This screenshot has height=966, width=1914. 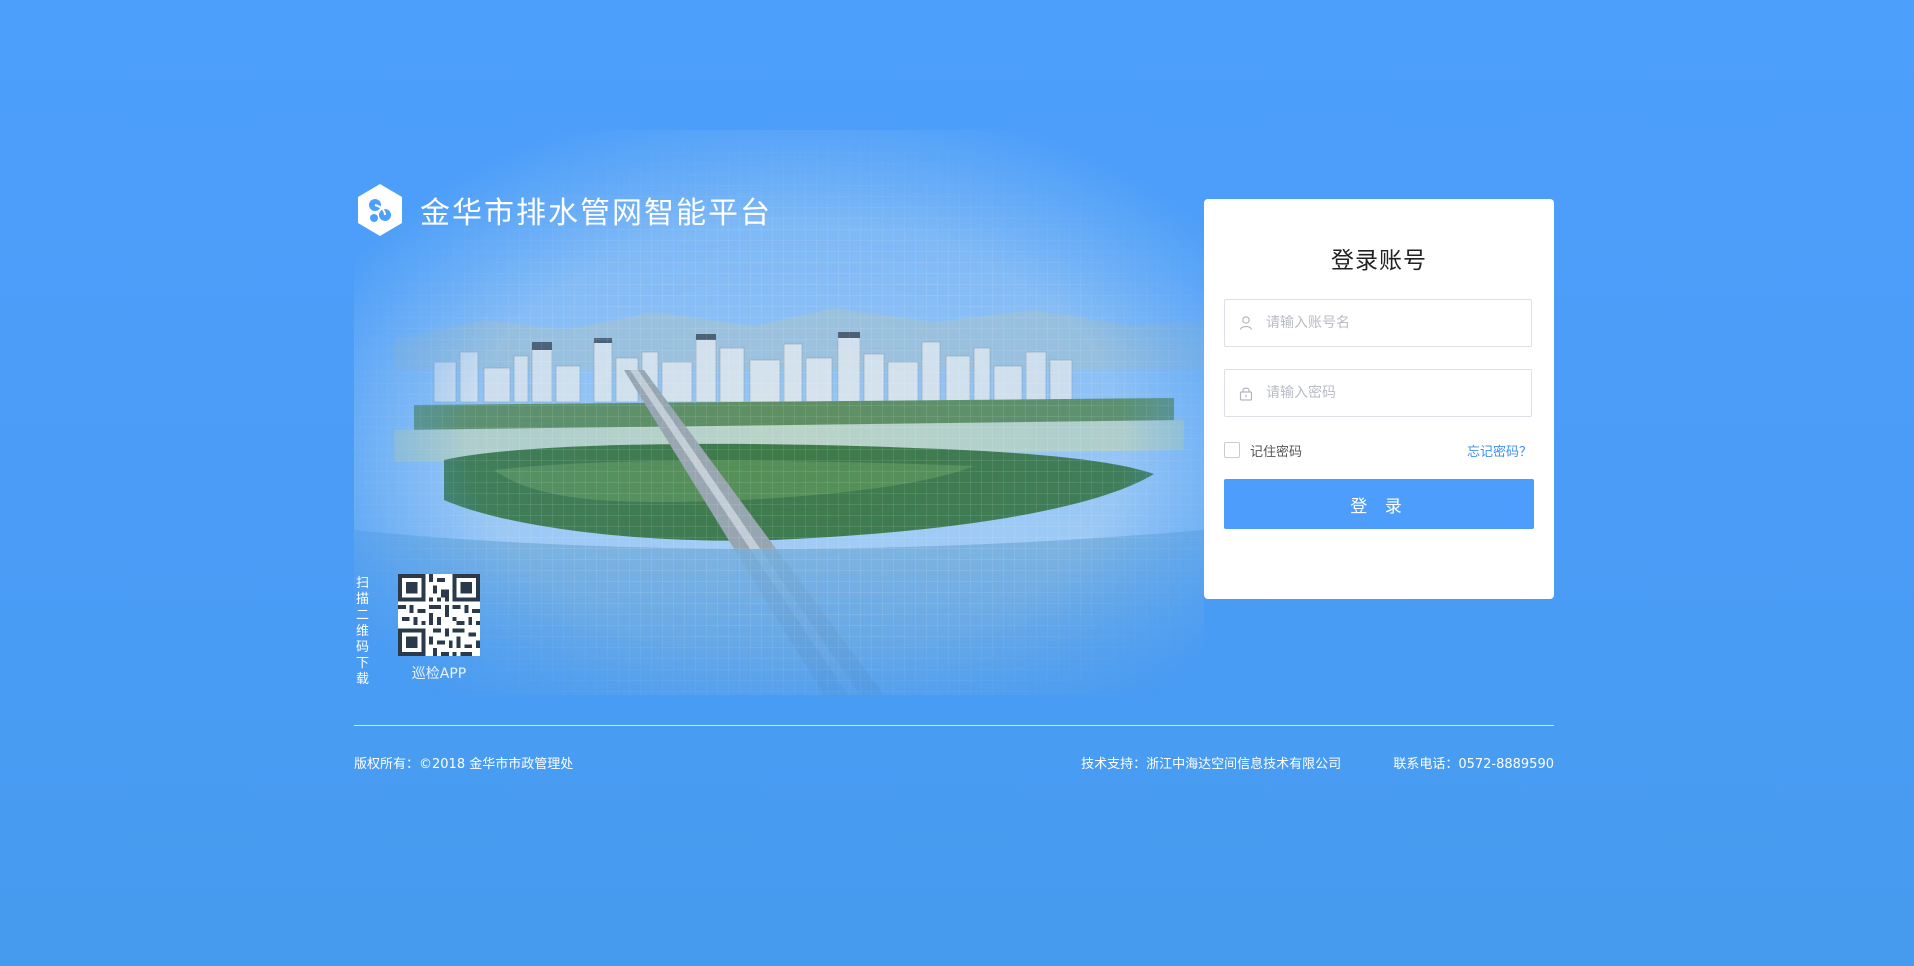 I want to click on remember-row: 记住密码 忘记密码？, so click(x=1378, y=450).